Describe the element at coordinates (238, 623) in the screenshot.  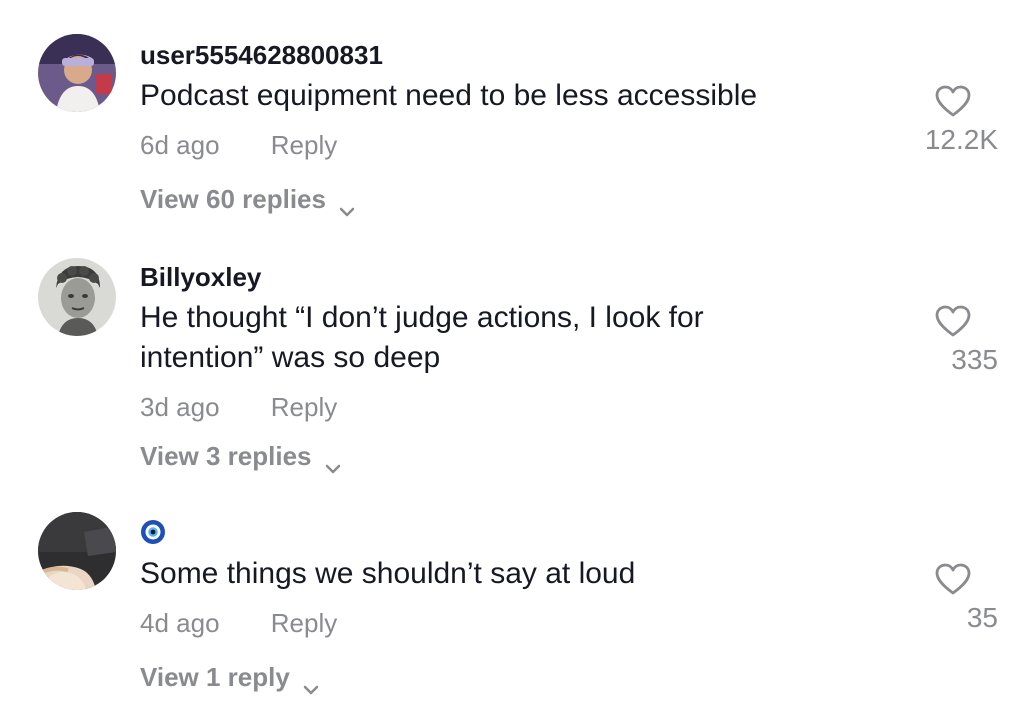
I see `comment-meta: 4d ago Reply` at that location.